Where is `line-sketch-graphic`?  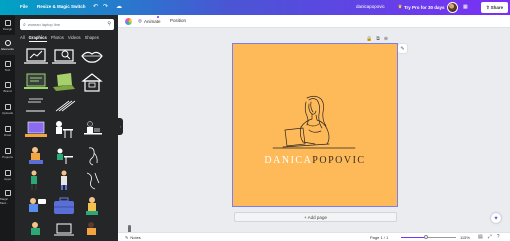 line-sketch-graphic is located at coordinates (92, 180).